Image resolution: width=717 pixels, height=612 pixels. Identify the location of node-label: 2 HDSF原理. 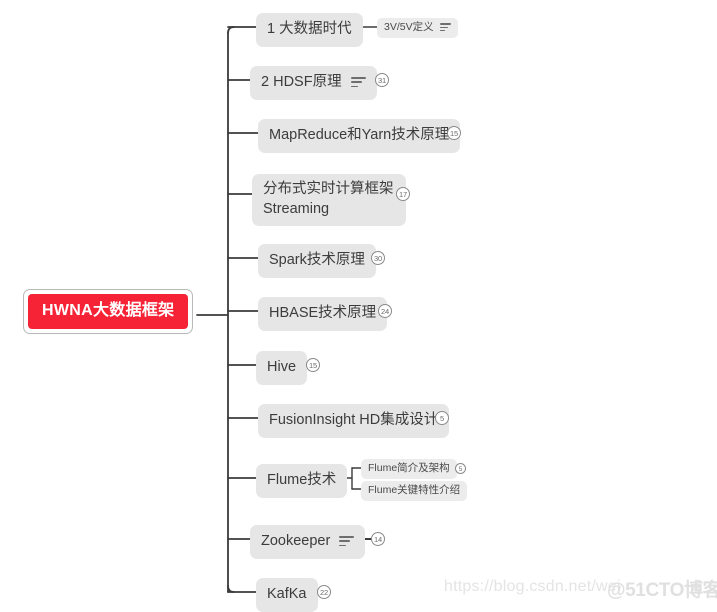
(301, 82).